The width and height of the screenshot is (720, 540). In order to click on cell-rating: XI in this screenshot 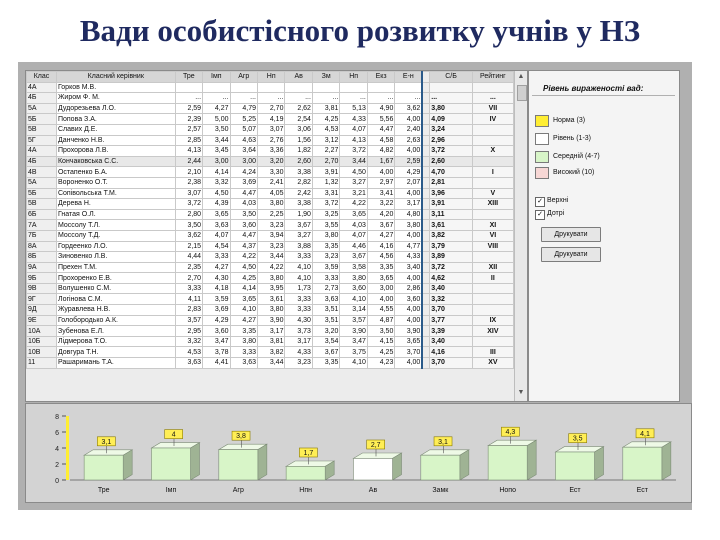, I will do `click(493, 225)`.